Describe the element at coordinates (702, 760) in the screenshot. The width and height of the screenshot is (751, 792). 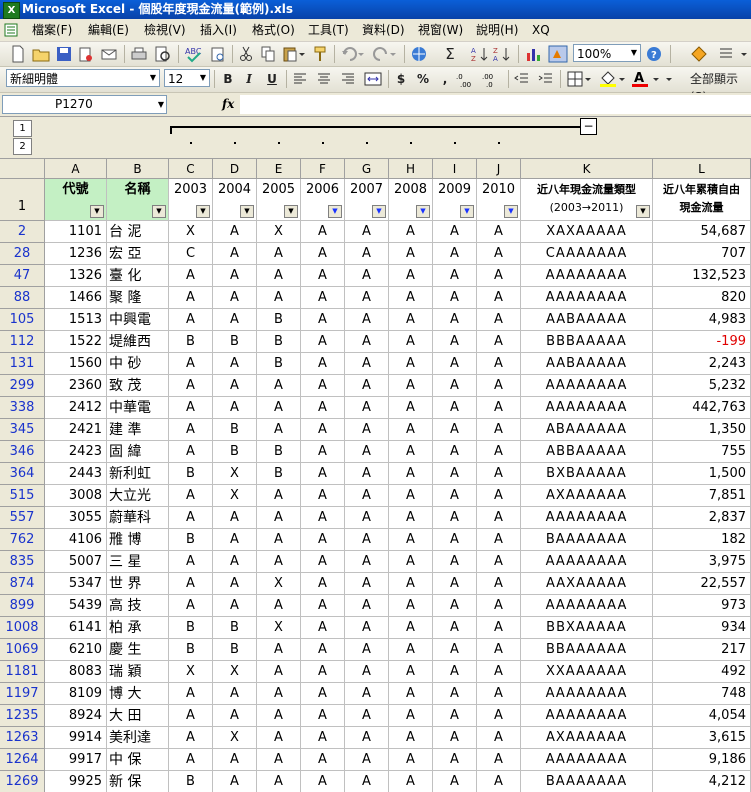
I see `total-cash-flow-cell: 9,186` at that location.